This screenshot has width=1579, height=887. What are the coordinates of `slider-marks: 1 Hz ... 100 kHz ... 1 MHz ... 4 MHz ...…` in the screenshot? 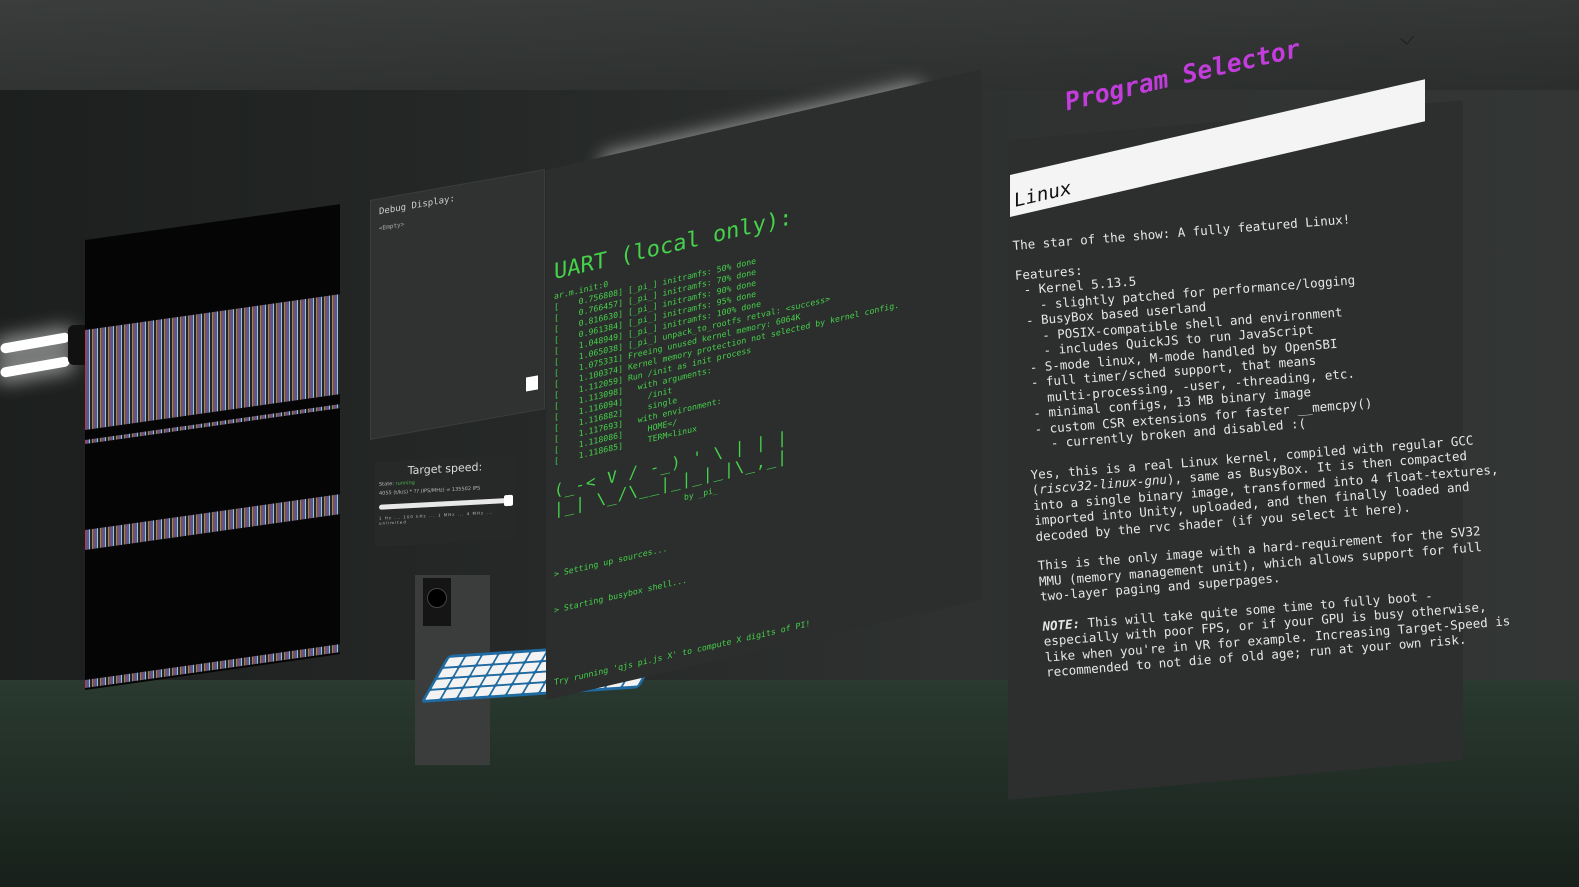 It's located at (436, 517).